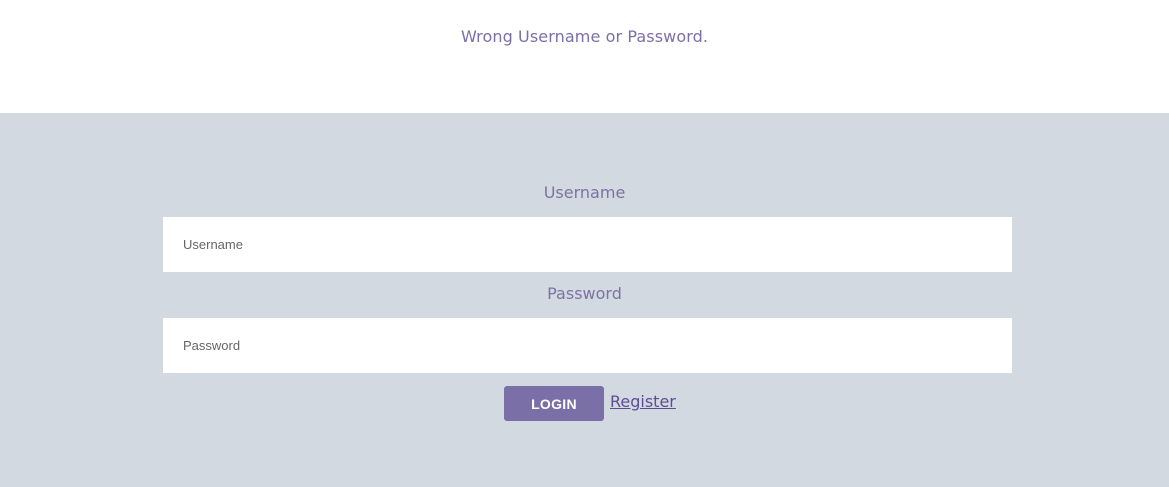 Image resolution: width=1169 pixels, height=487 pixels. What do you see at coordinates (584, 36) in the screenshot?
I see `error-message: Wrong Username or Password.` at bounding box center [584, 36].